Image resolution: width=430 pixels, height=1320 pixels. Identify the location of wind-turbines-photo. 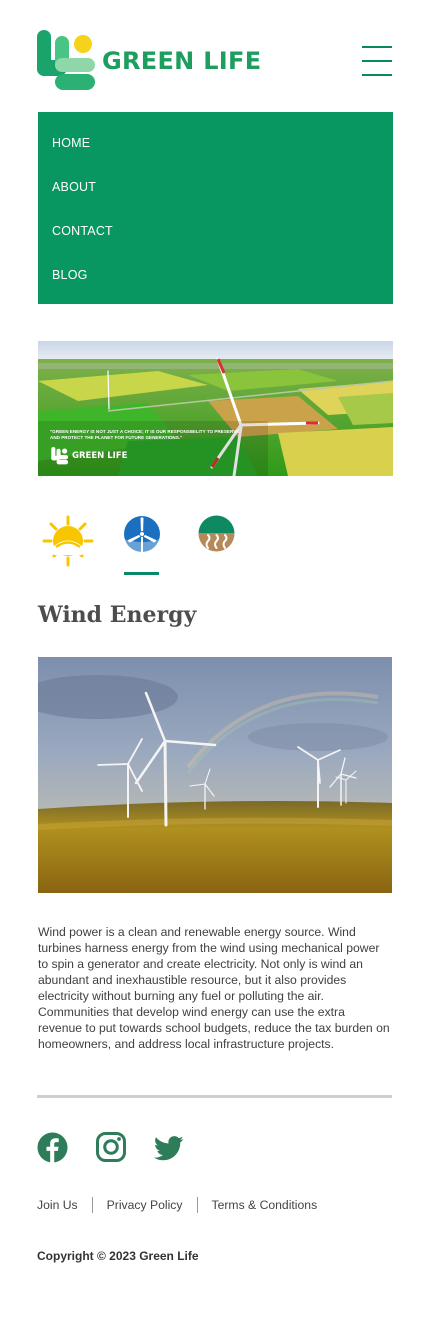
(215, 775).